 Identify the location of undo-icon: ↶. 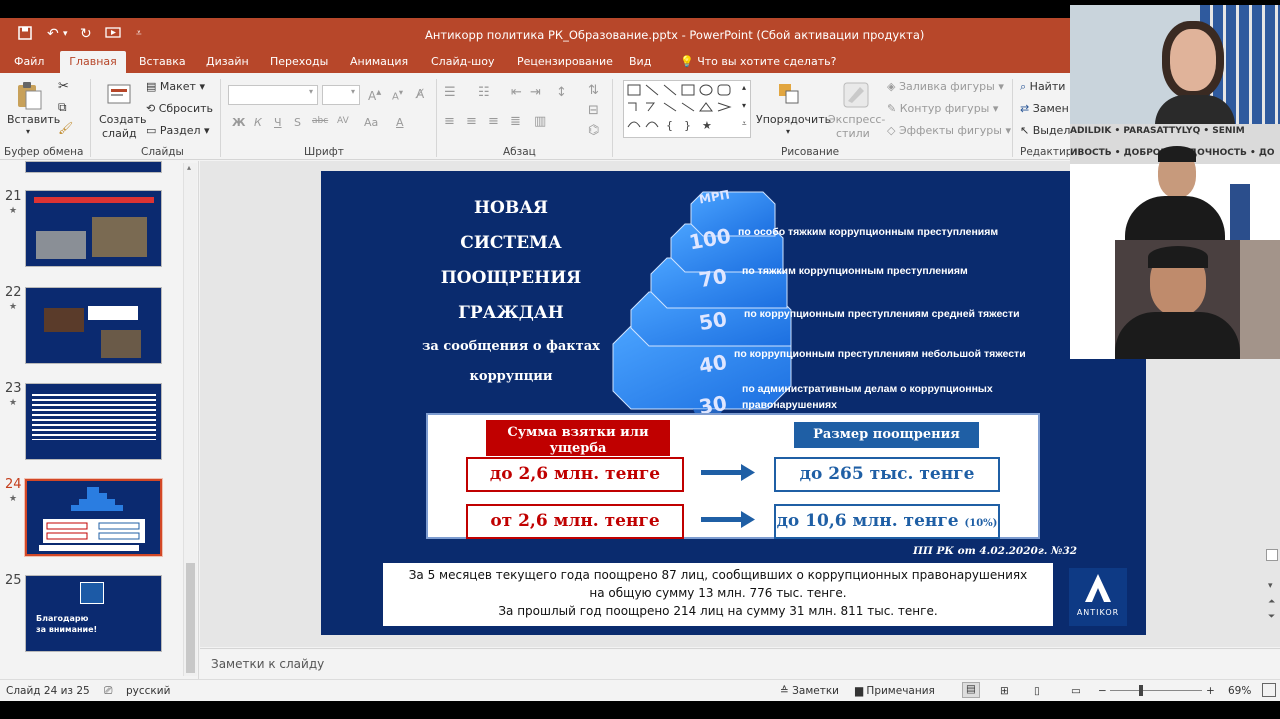
(53, 34).